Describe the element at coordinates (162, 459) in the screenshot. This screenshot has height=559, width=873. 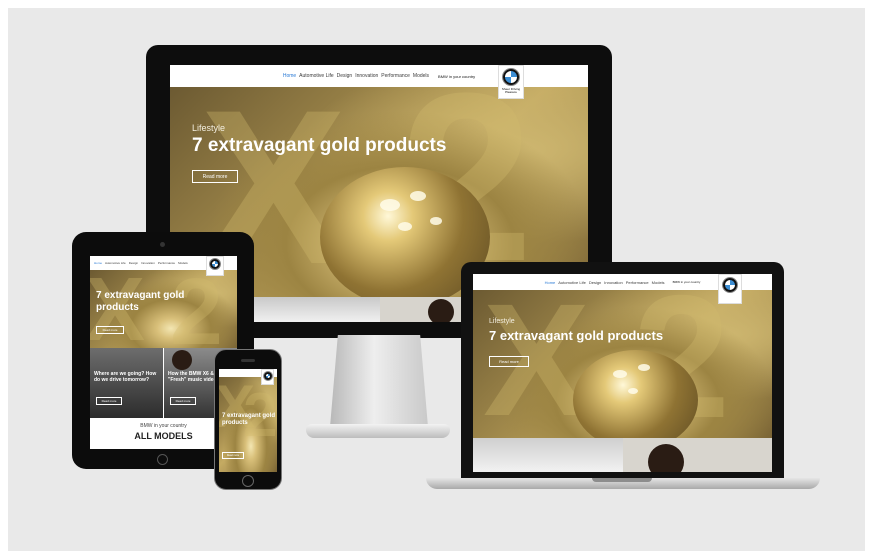
I see `tablet-home-button` at that location.